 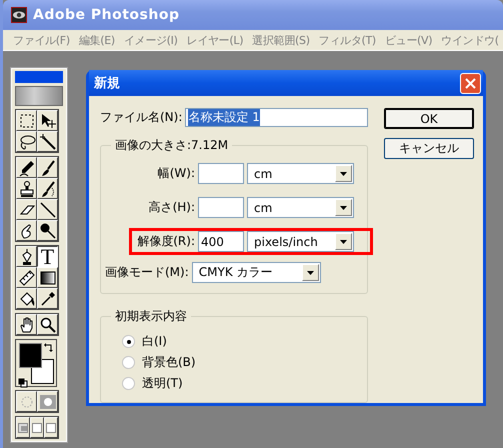 What do you see at coordinates (276, 117) in the screenshot?
I see `file-name-field: 名称未設定 1` at bounding box center [276, 117].